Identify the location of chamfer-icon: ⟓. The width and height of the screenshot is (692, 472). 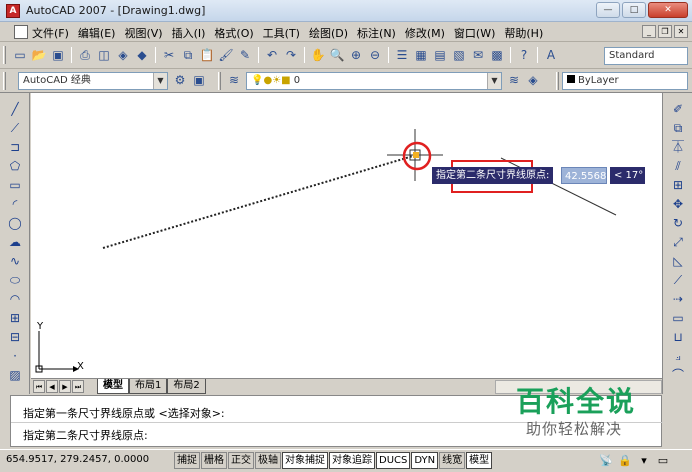
(678, 356).